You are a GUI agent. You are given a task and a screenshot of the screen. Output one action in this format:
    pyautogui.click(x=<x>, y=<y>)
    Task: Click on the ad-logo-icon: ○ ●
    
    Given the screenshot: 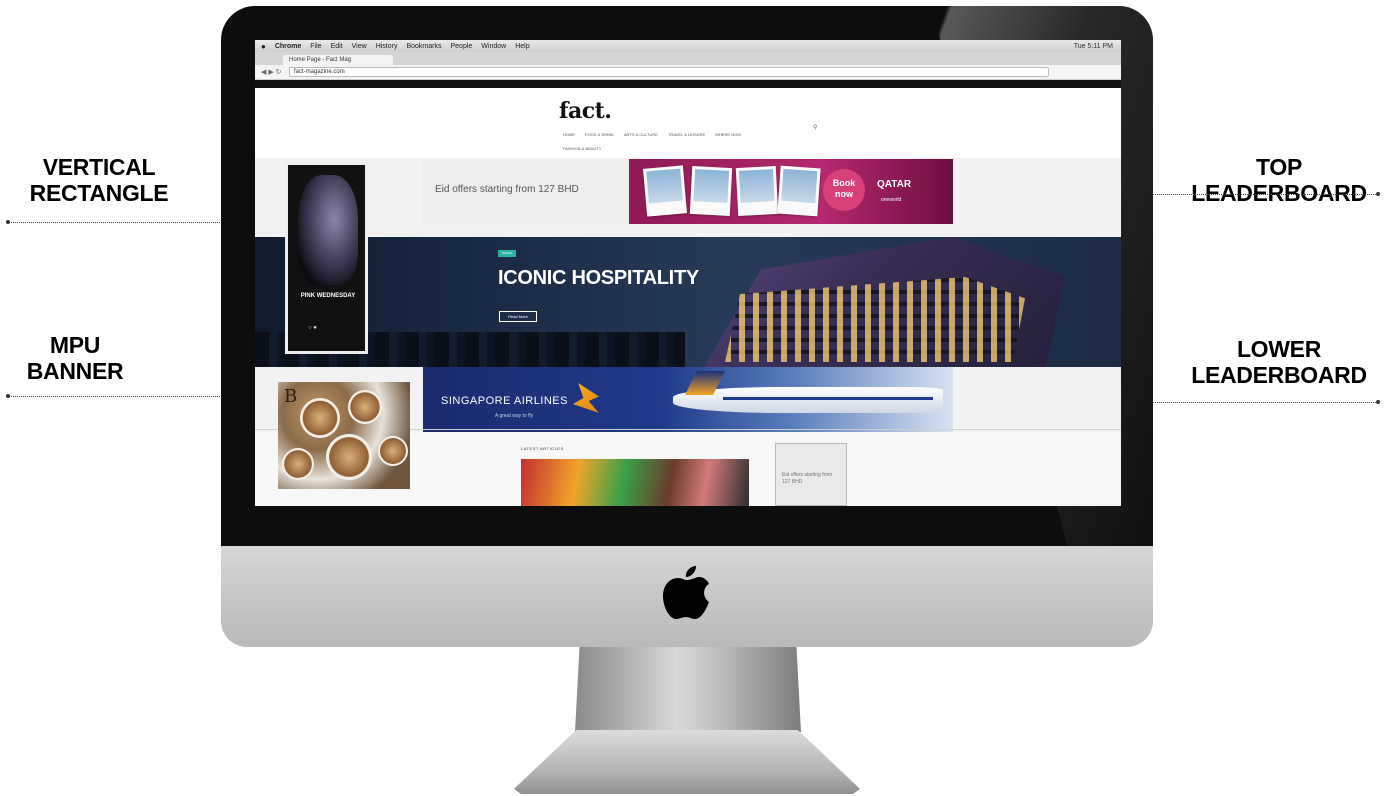 What is the action you would take?
    pyautogui.click(x=312, y=328)
    